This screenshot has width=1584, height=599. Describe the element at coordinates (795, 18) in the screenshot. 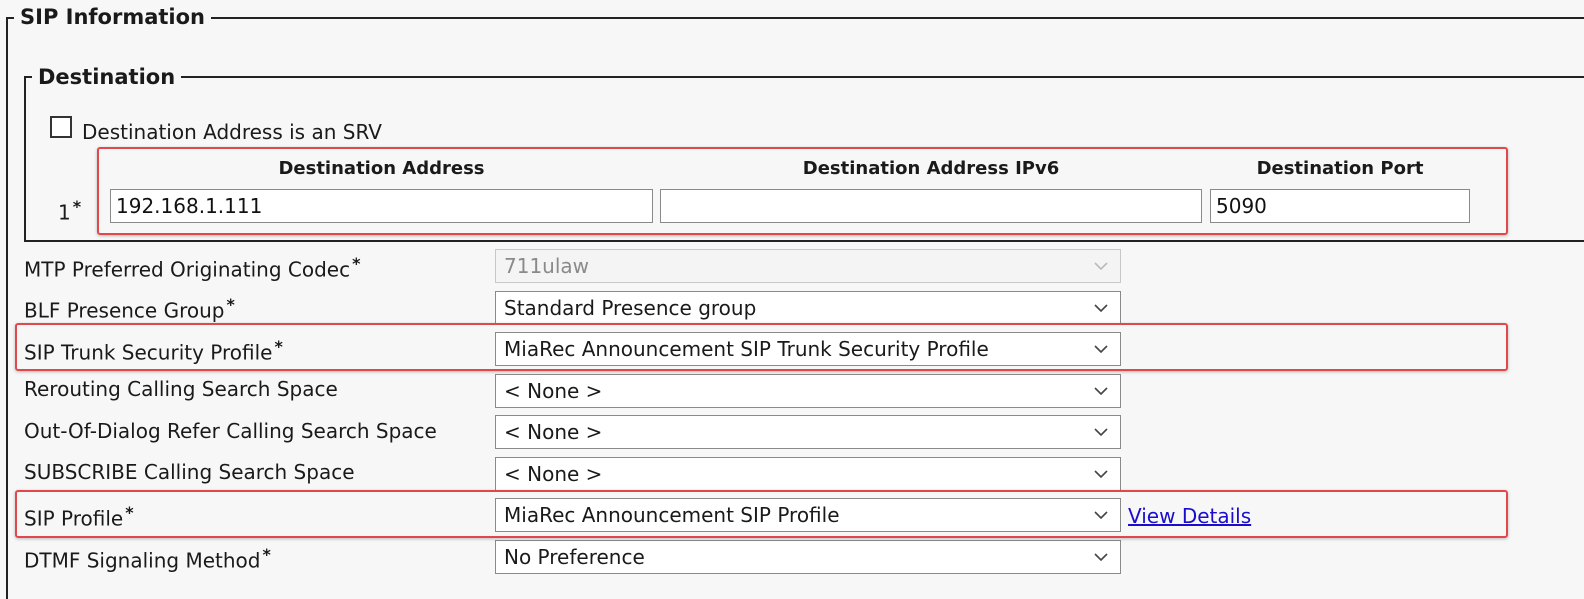

I see `sip-information-border` at that location.